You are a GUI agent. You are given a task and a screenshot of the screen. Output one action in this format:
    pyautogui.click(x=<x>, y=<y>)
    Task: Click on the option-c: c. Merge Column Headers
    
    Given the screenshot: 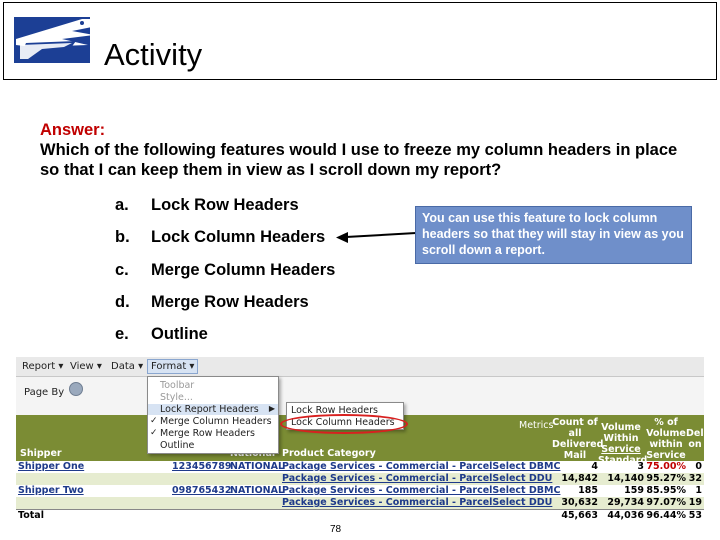 What is the action you would take?
    pyautogui.click(x=225, y=270)
    